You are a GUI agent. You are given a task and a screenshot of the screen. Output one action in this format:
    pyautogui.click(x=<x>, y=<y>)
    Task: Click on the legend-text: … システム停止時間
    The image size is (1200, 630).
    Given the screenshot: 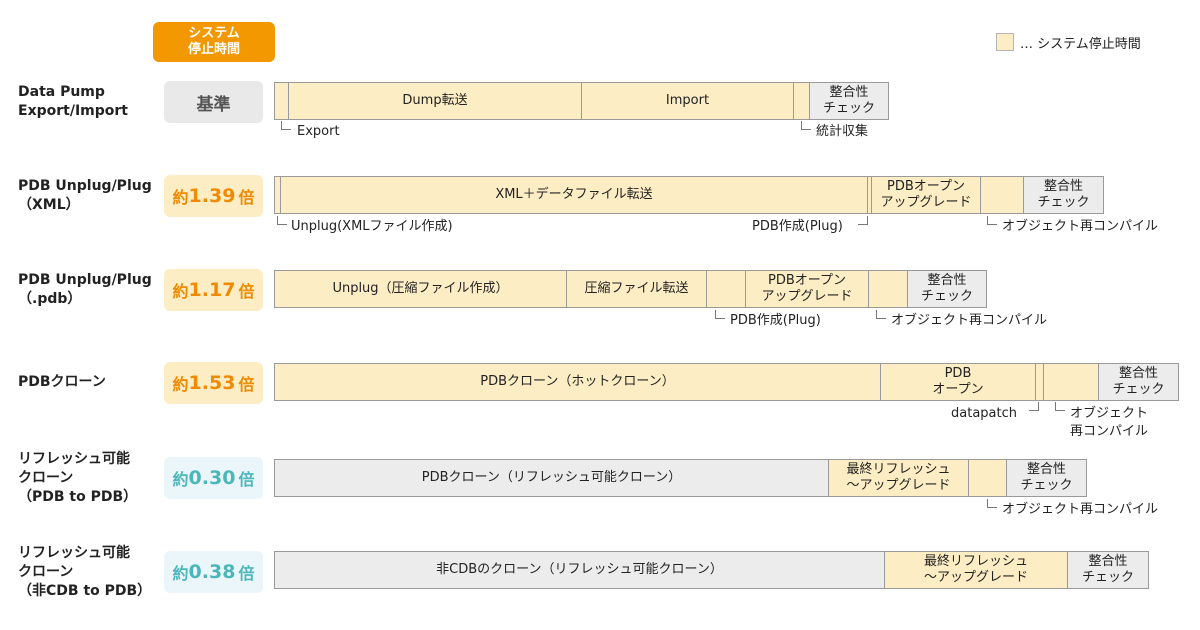 What is the action you would take?
    pyautogui.click(x=1080, y=44)
    